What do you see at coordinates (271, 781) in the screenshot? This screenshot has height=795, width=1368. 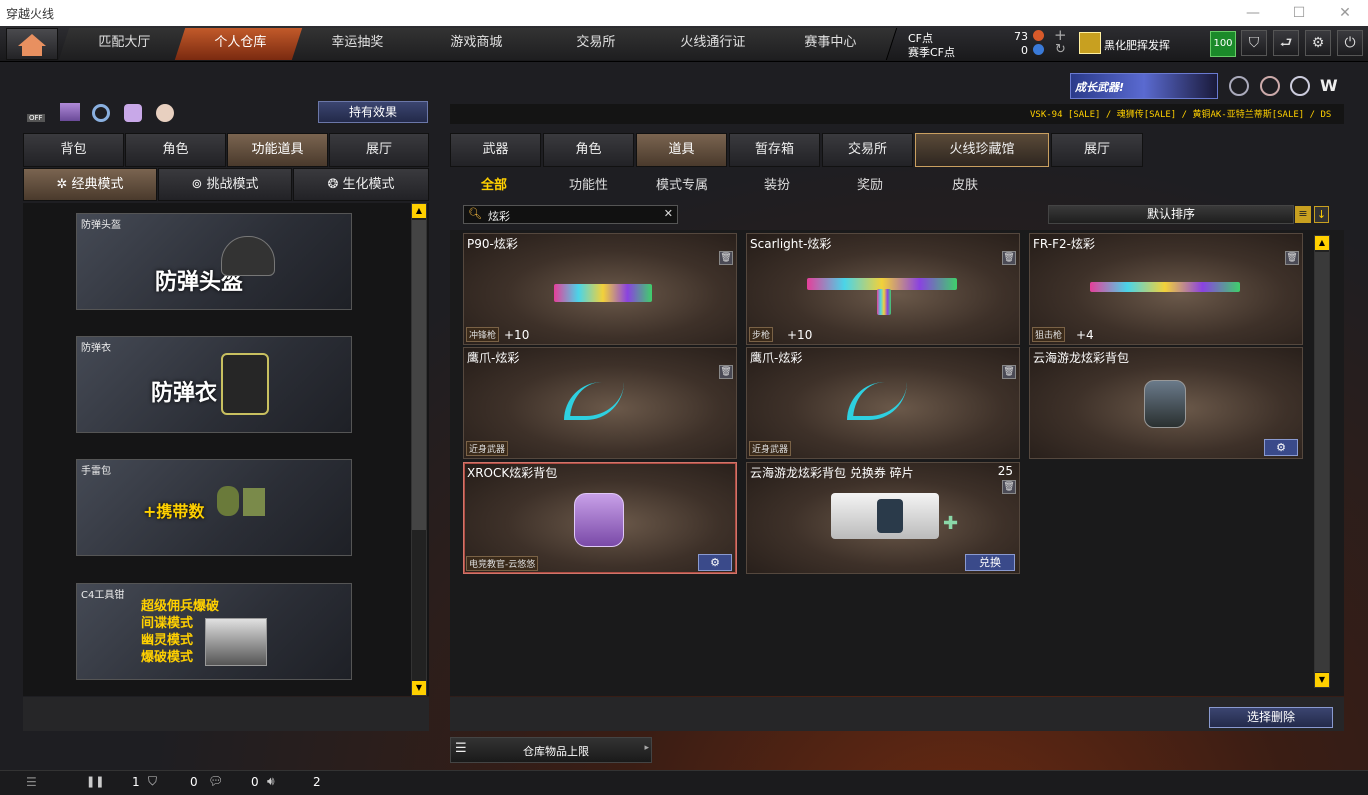 I see `speaker-icon: 🔊︎` at bounding box center [271, 781].